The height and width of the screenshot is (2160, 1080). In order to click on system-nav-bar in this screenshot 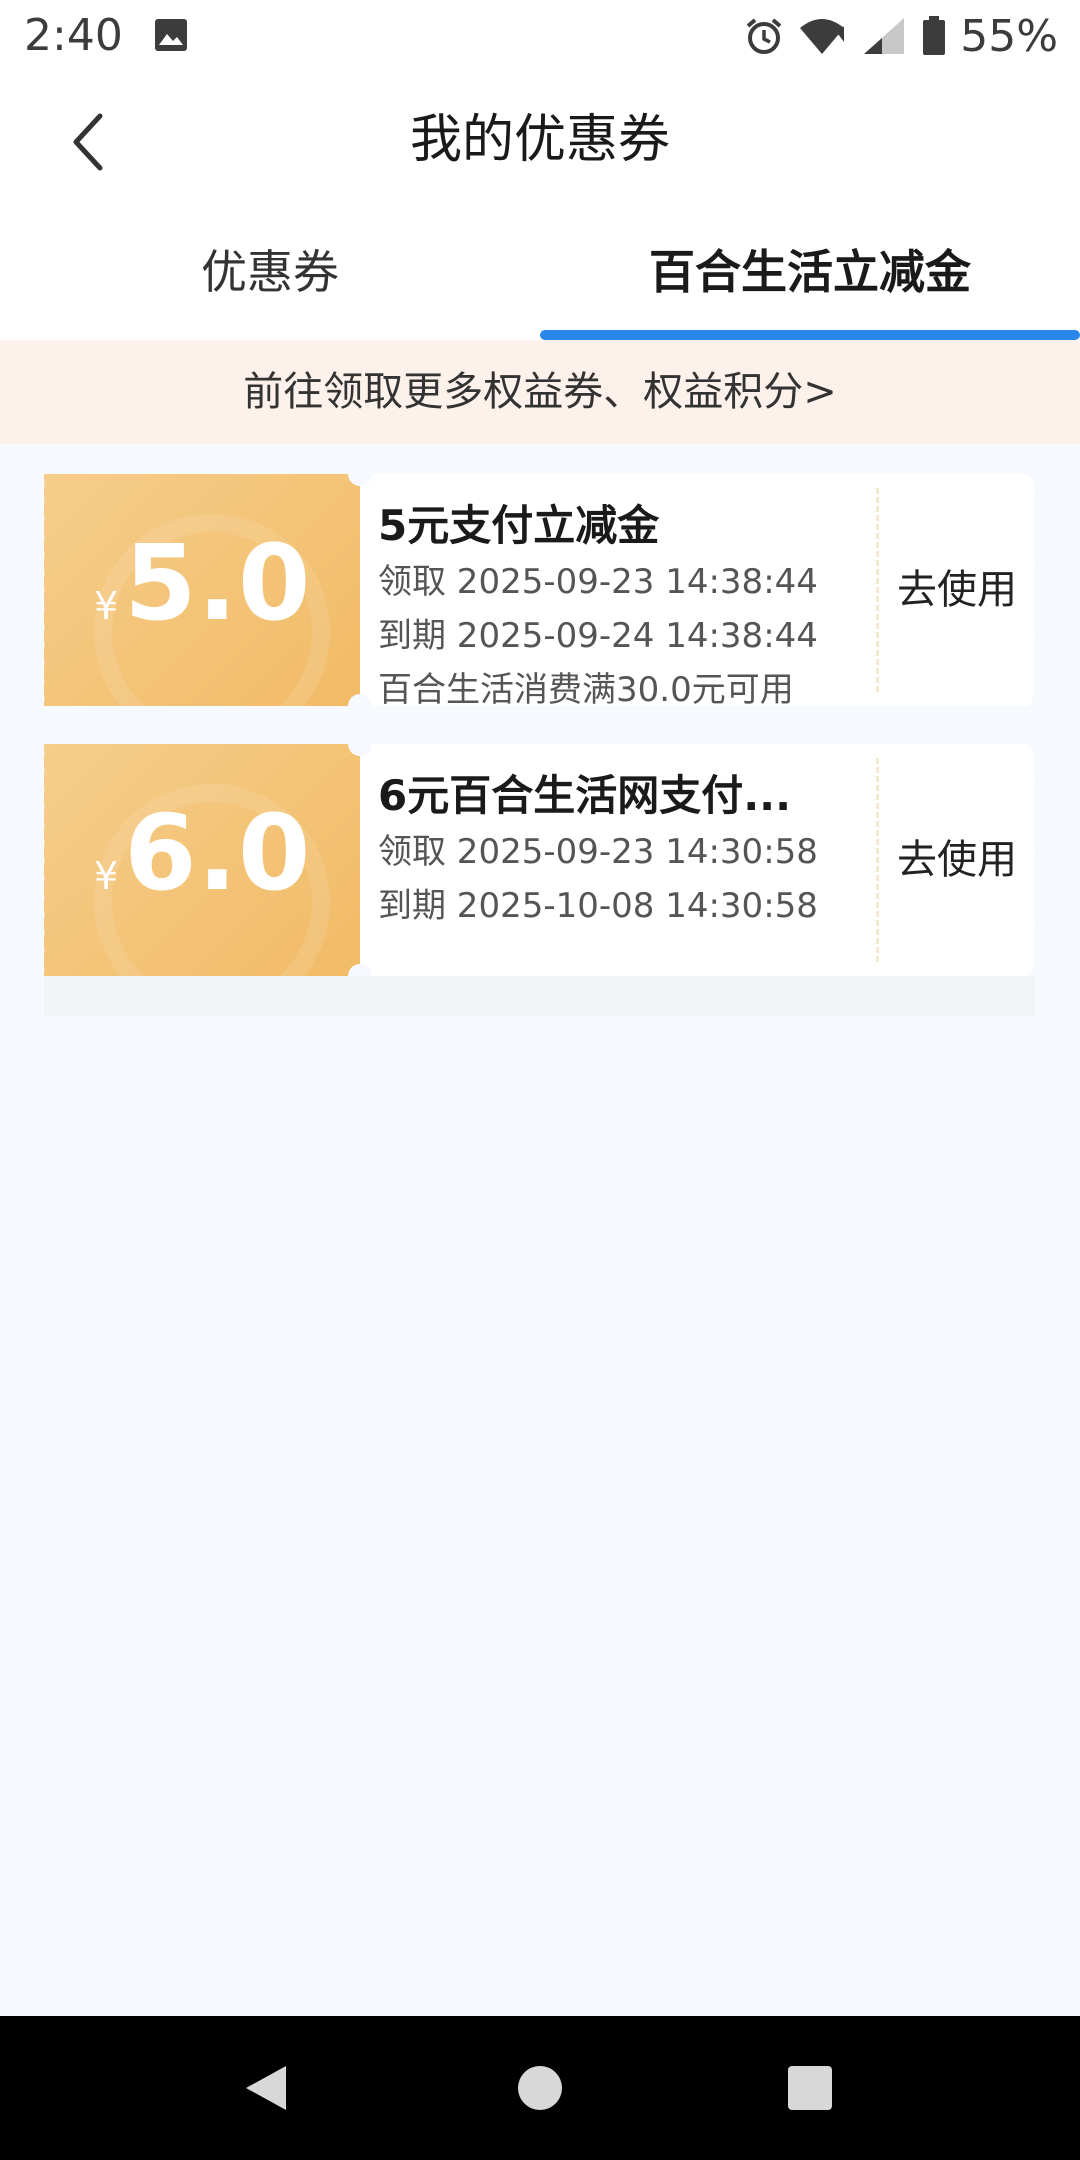, I will do `click(540, 2088)`.